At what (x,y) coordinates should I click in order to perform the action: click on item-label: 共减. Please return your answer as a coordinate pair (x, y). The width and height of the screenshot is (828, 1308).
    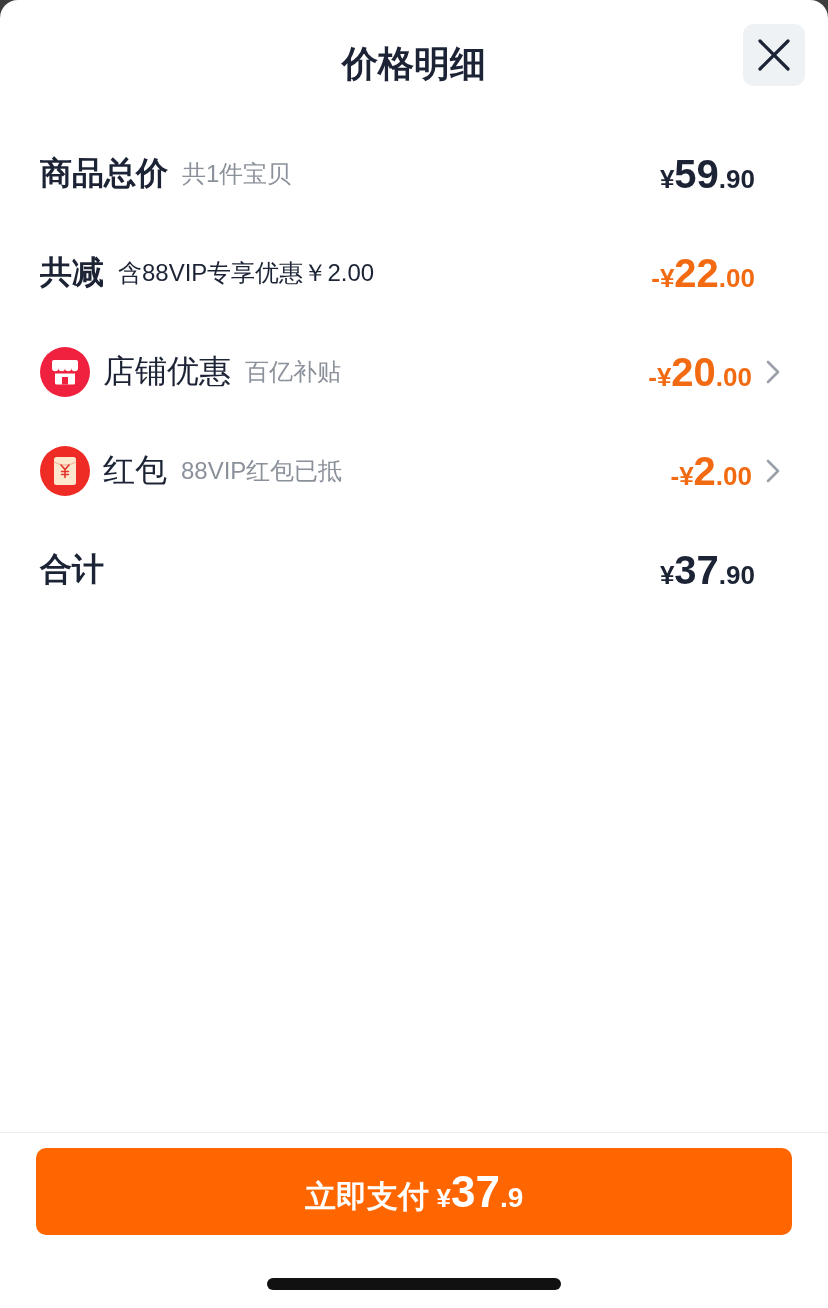
    Looking at the image, I should click on (72, 272).